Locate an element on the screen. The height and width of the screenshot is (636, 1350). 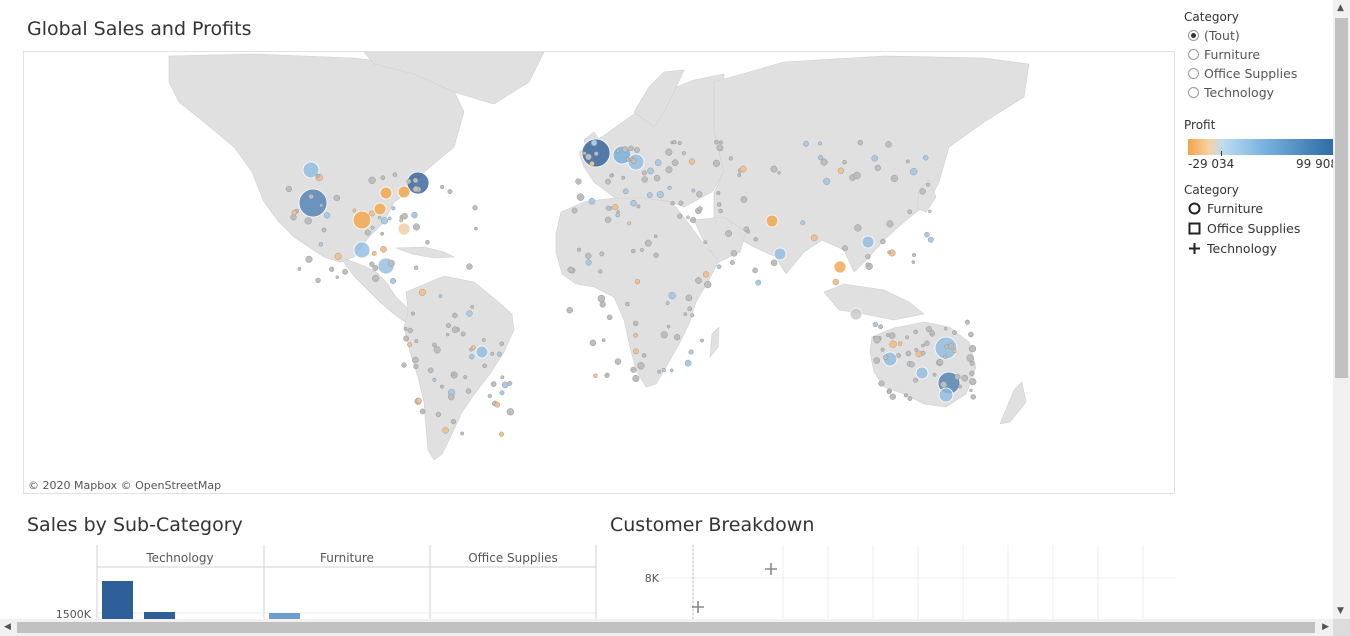
horizontal-scrollbar: ◀ ▶ is located at coordinates (666, 627).